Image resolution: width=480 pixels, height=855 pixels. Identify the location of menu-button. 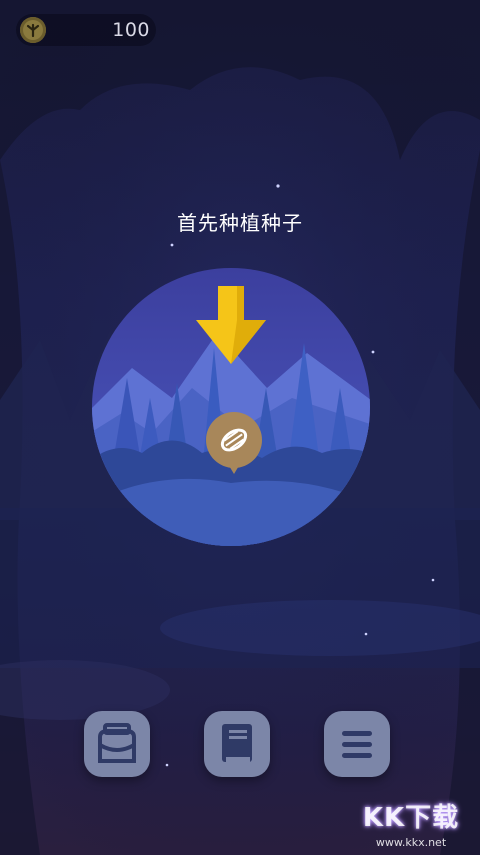
(357, 744).